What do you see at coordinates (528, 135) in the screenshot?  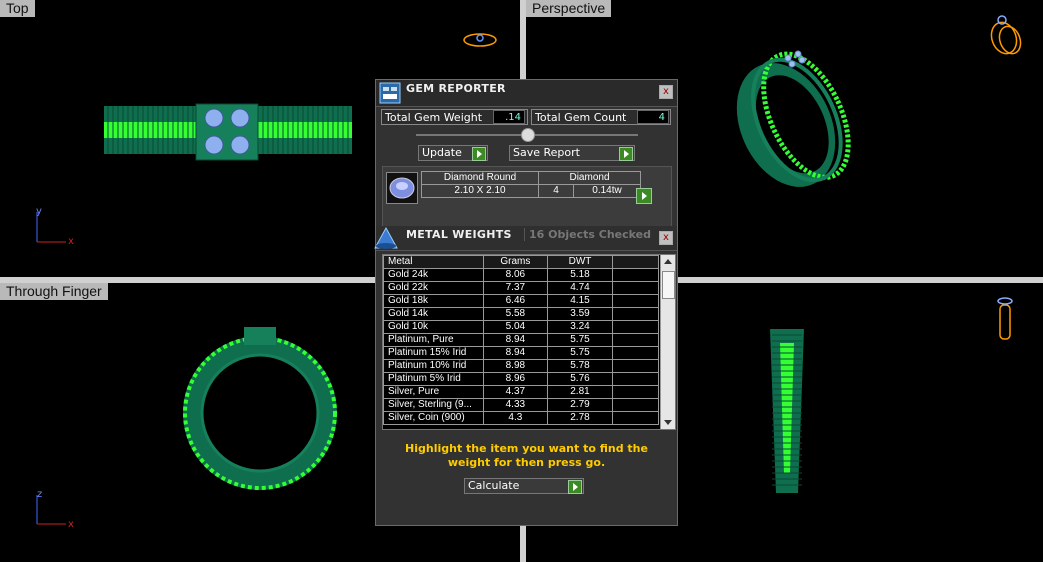 I see `report-slider-handle` at bounding box center [528, 135].